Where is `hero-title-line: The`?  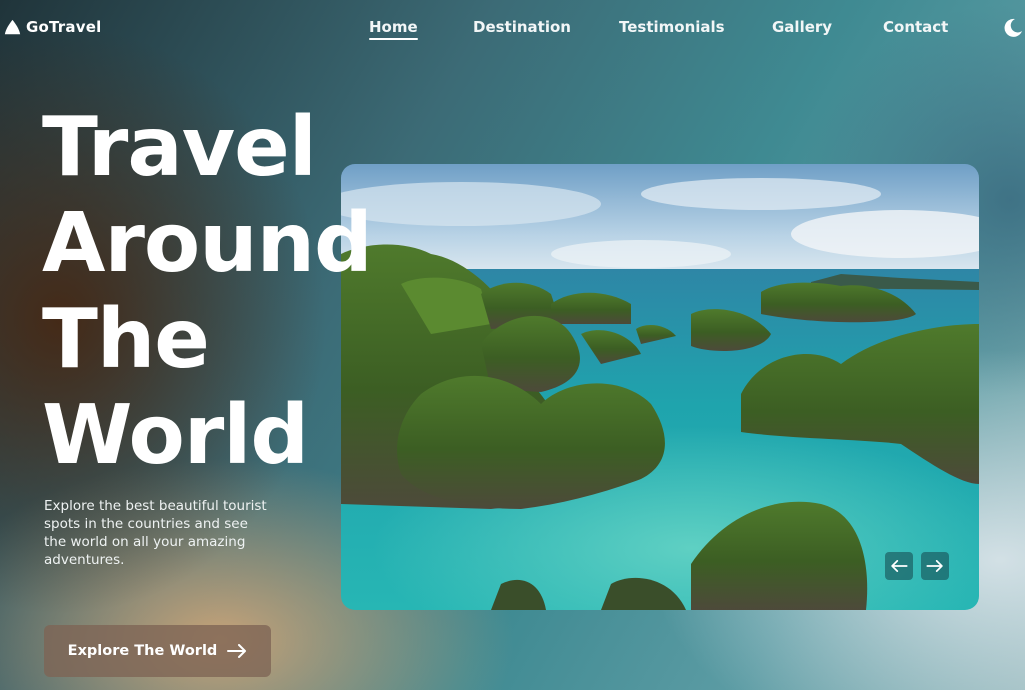
hero-title-line: The is located at coordinates (126, 339).